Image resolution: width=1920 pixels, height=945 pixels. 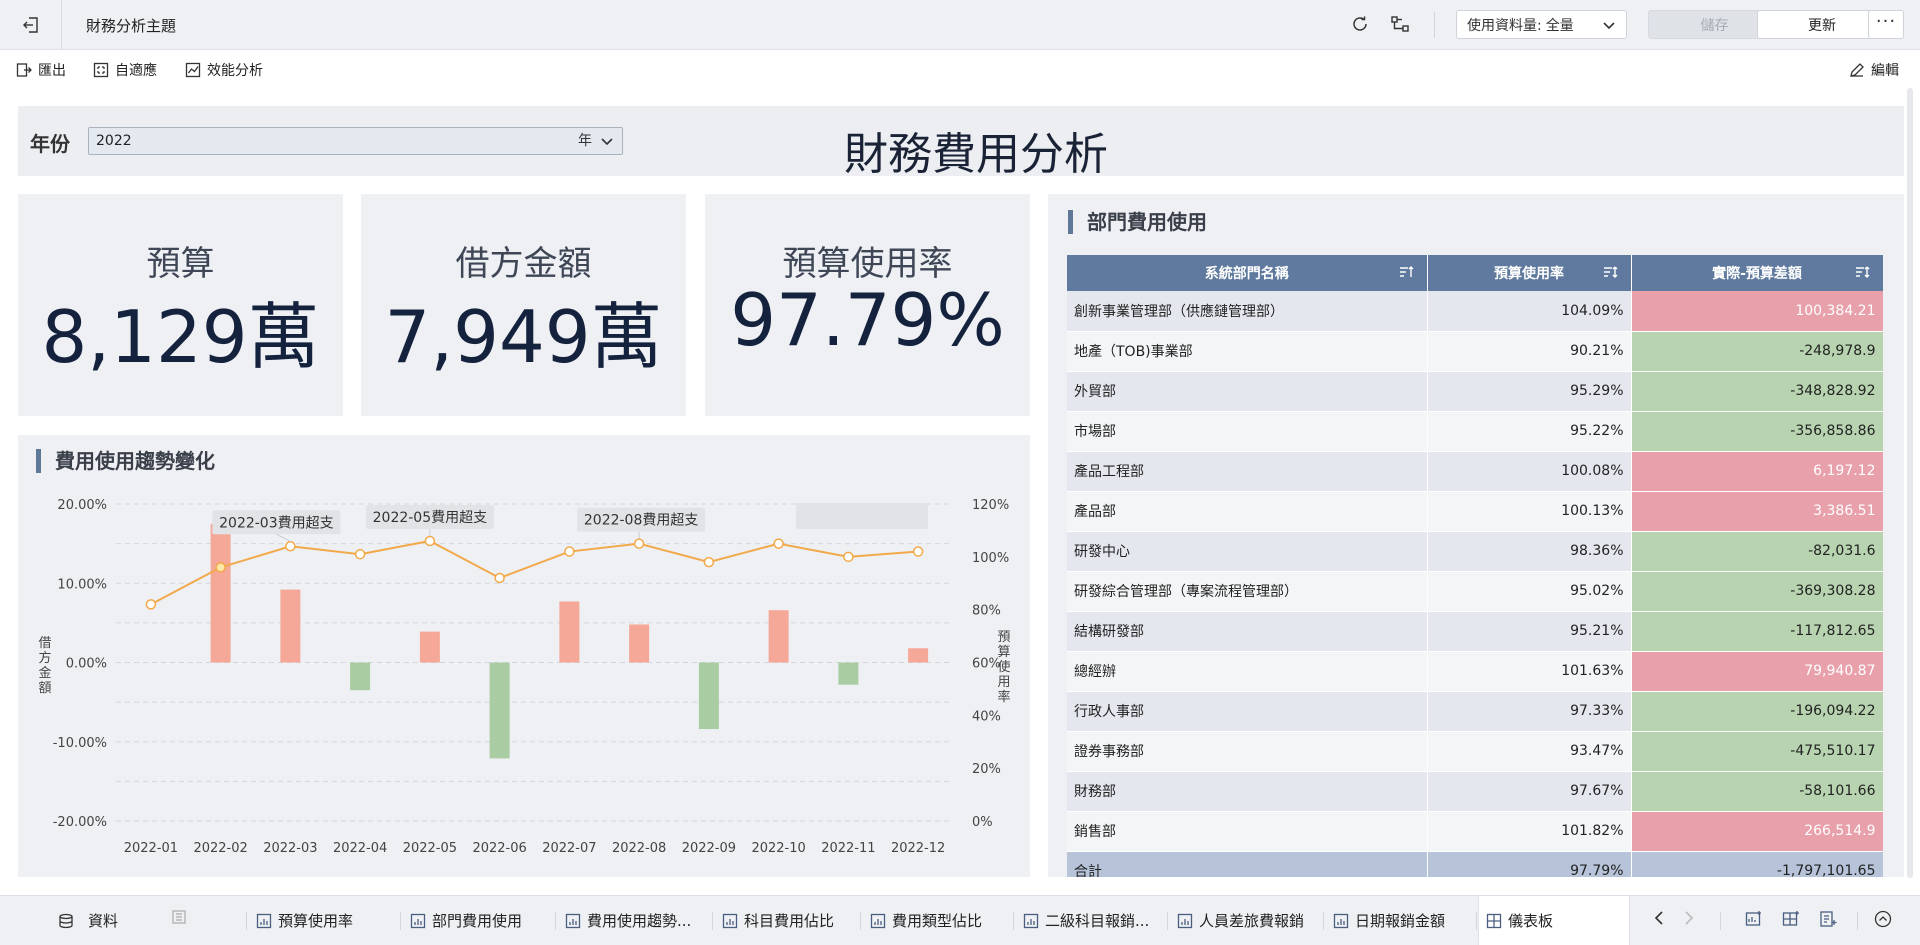 I want to click on table-row: 地產（TOB)事業部 90.21% -248,978.9, so click(x=1475, y=351).